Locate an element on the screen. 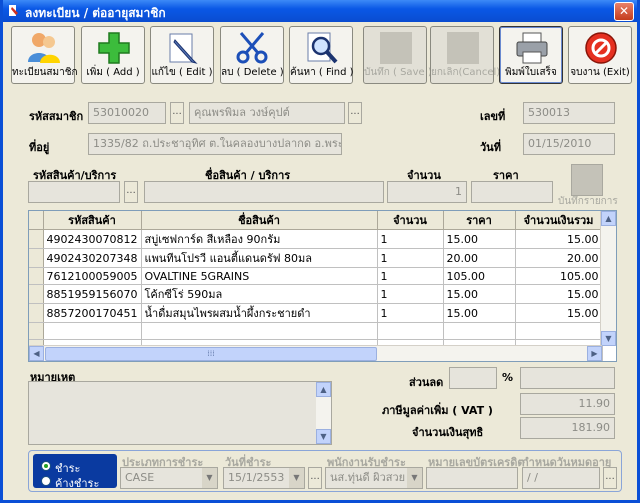 The width and height of the screenshot is (640, 503). scroll-right-arrow: ▶ is located at coordinates (594, 353).